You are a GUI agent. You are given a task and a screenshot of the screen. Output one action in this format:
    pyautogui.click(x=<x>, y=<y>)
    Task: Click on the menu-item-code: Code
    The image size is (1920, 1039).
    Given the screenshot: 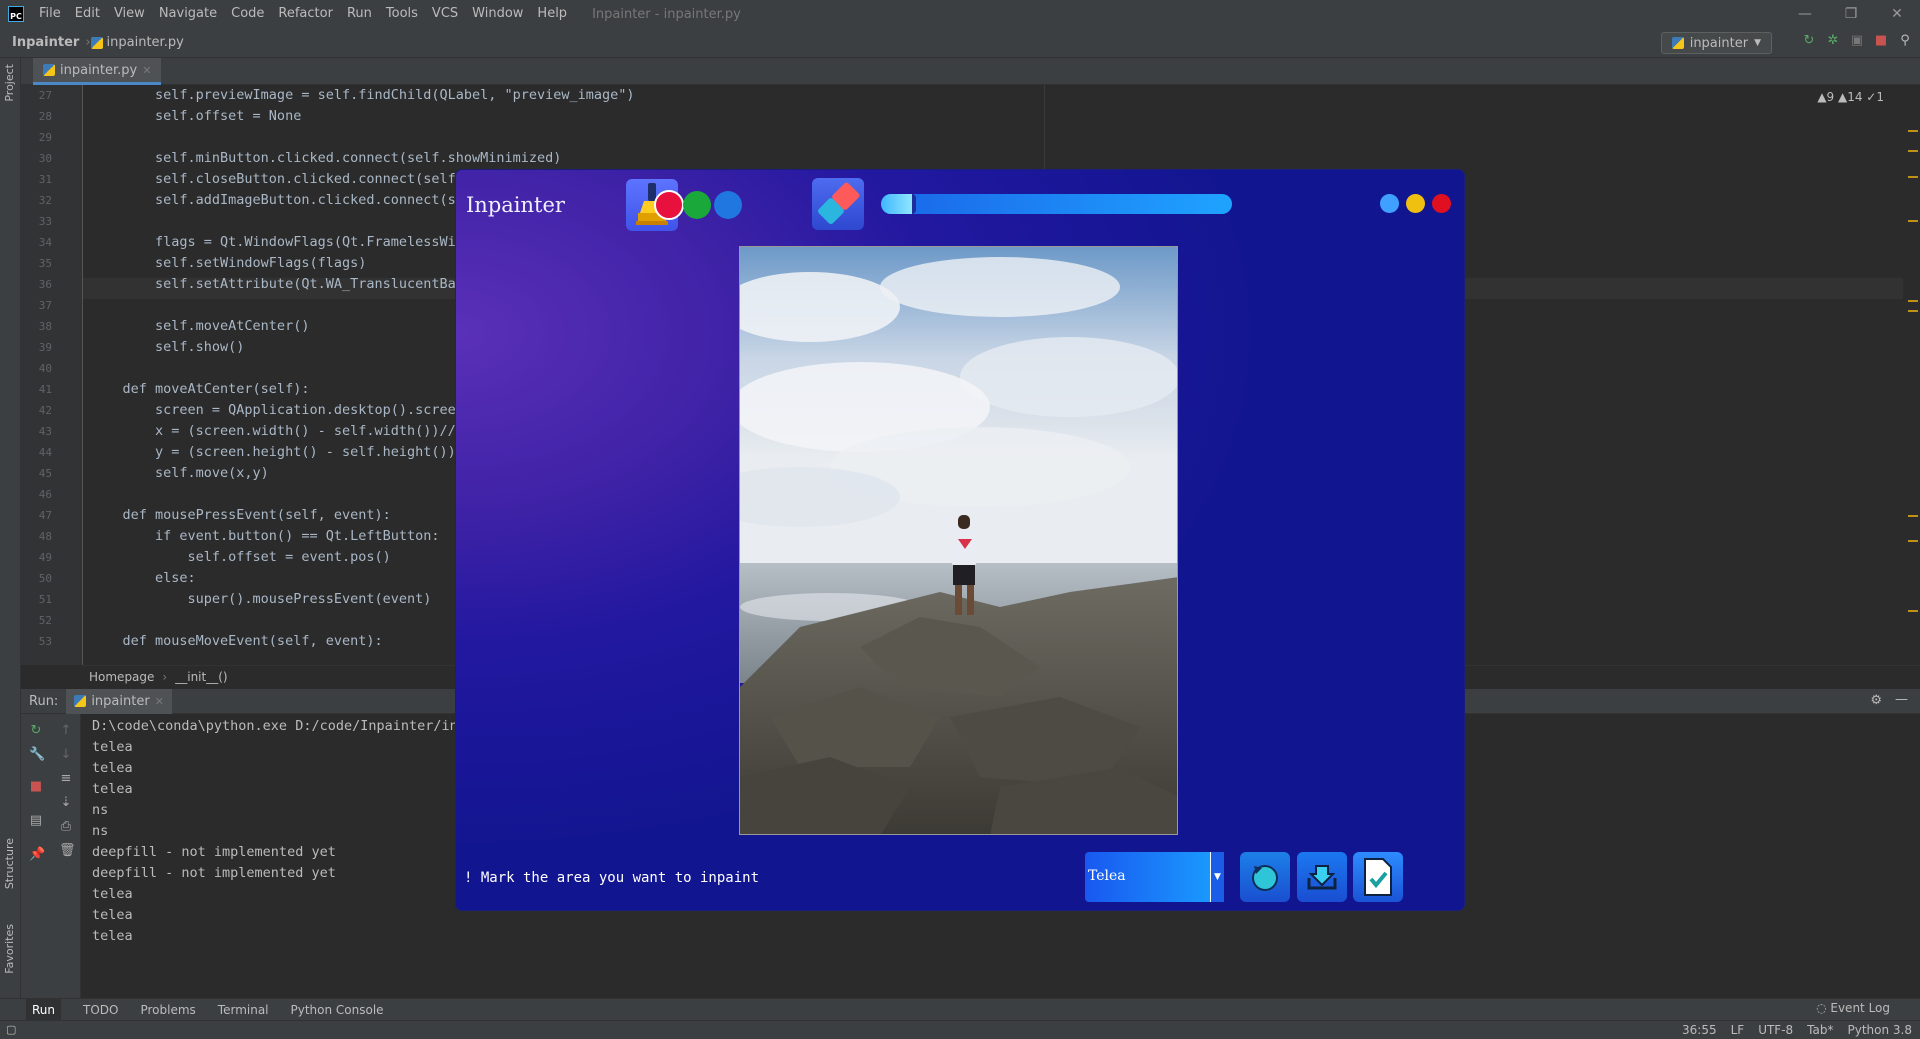 What is the action you would take?
    pyautogui.click(x=247, y=14)
    